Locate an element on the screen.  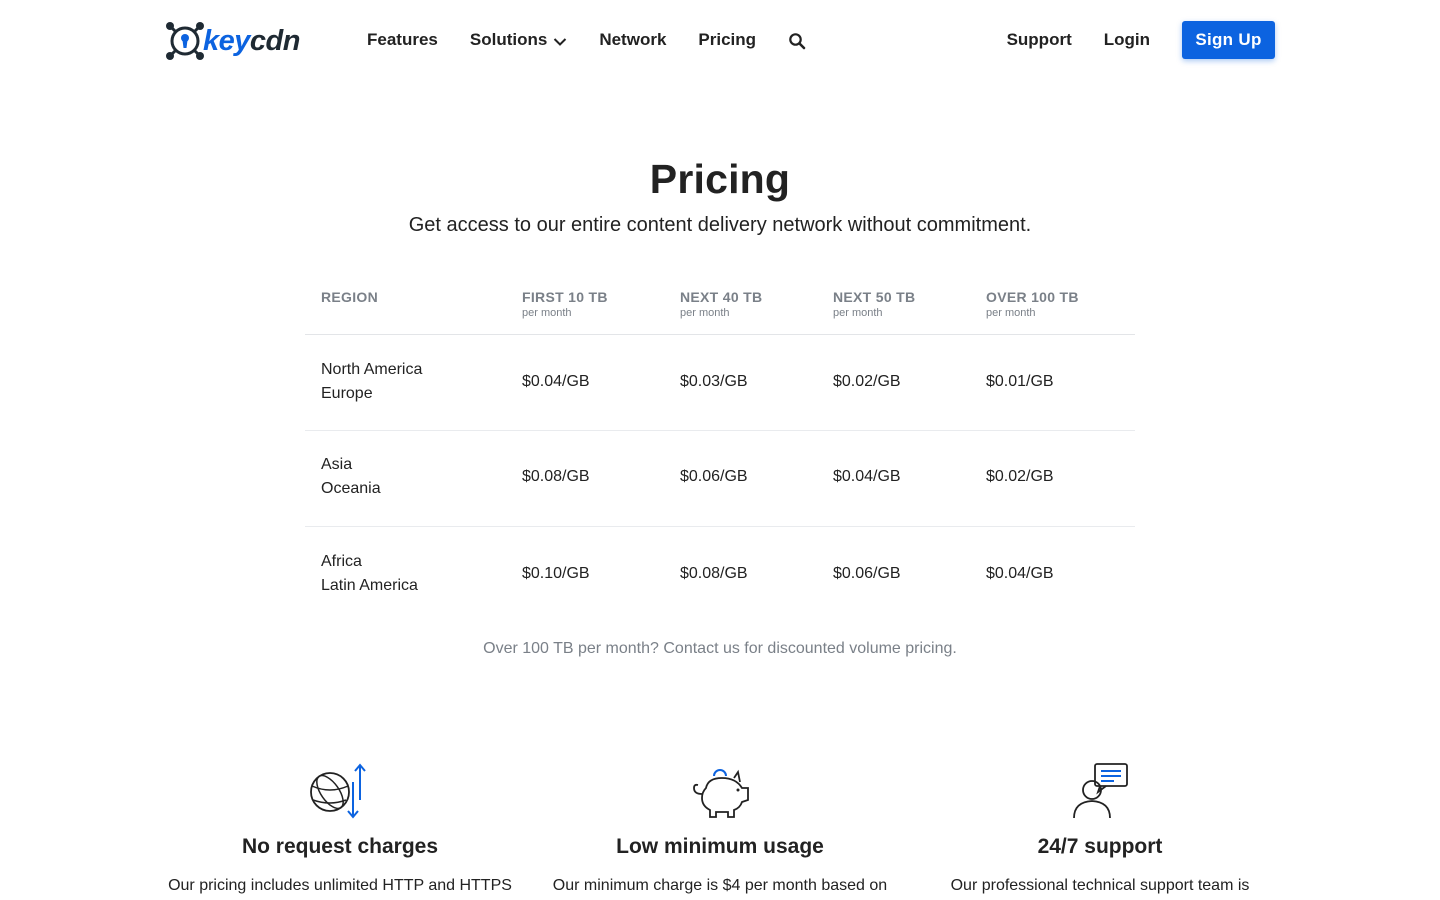
price-cell: $0.10/GB is located at coordinates (556, 573).